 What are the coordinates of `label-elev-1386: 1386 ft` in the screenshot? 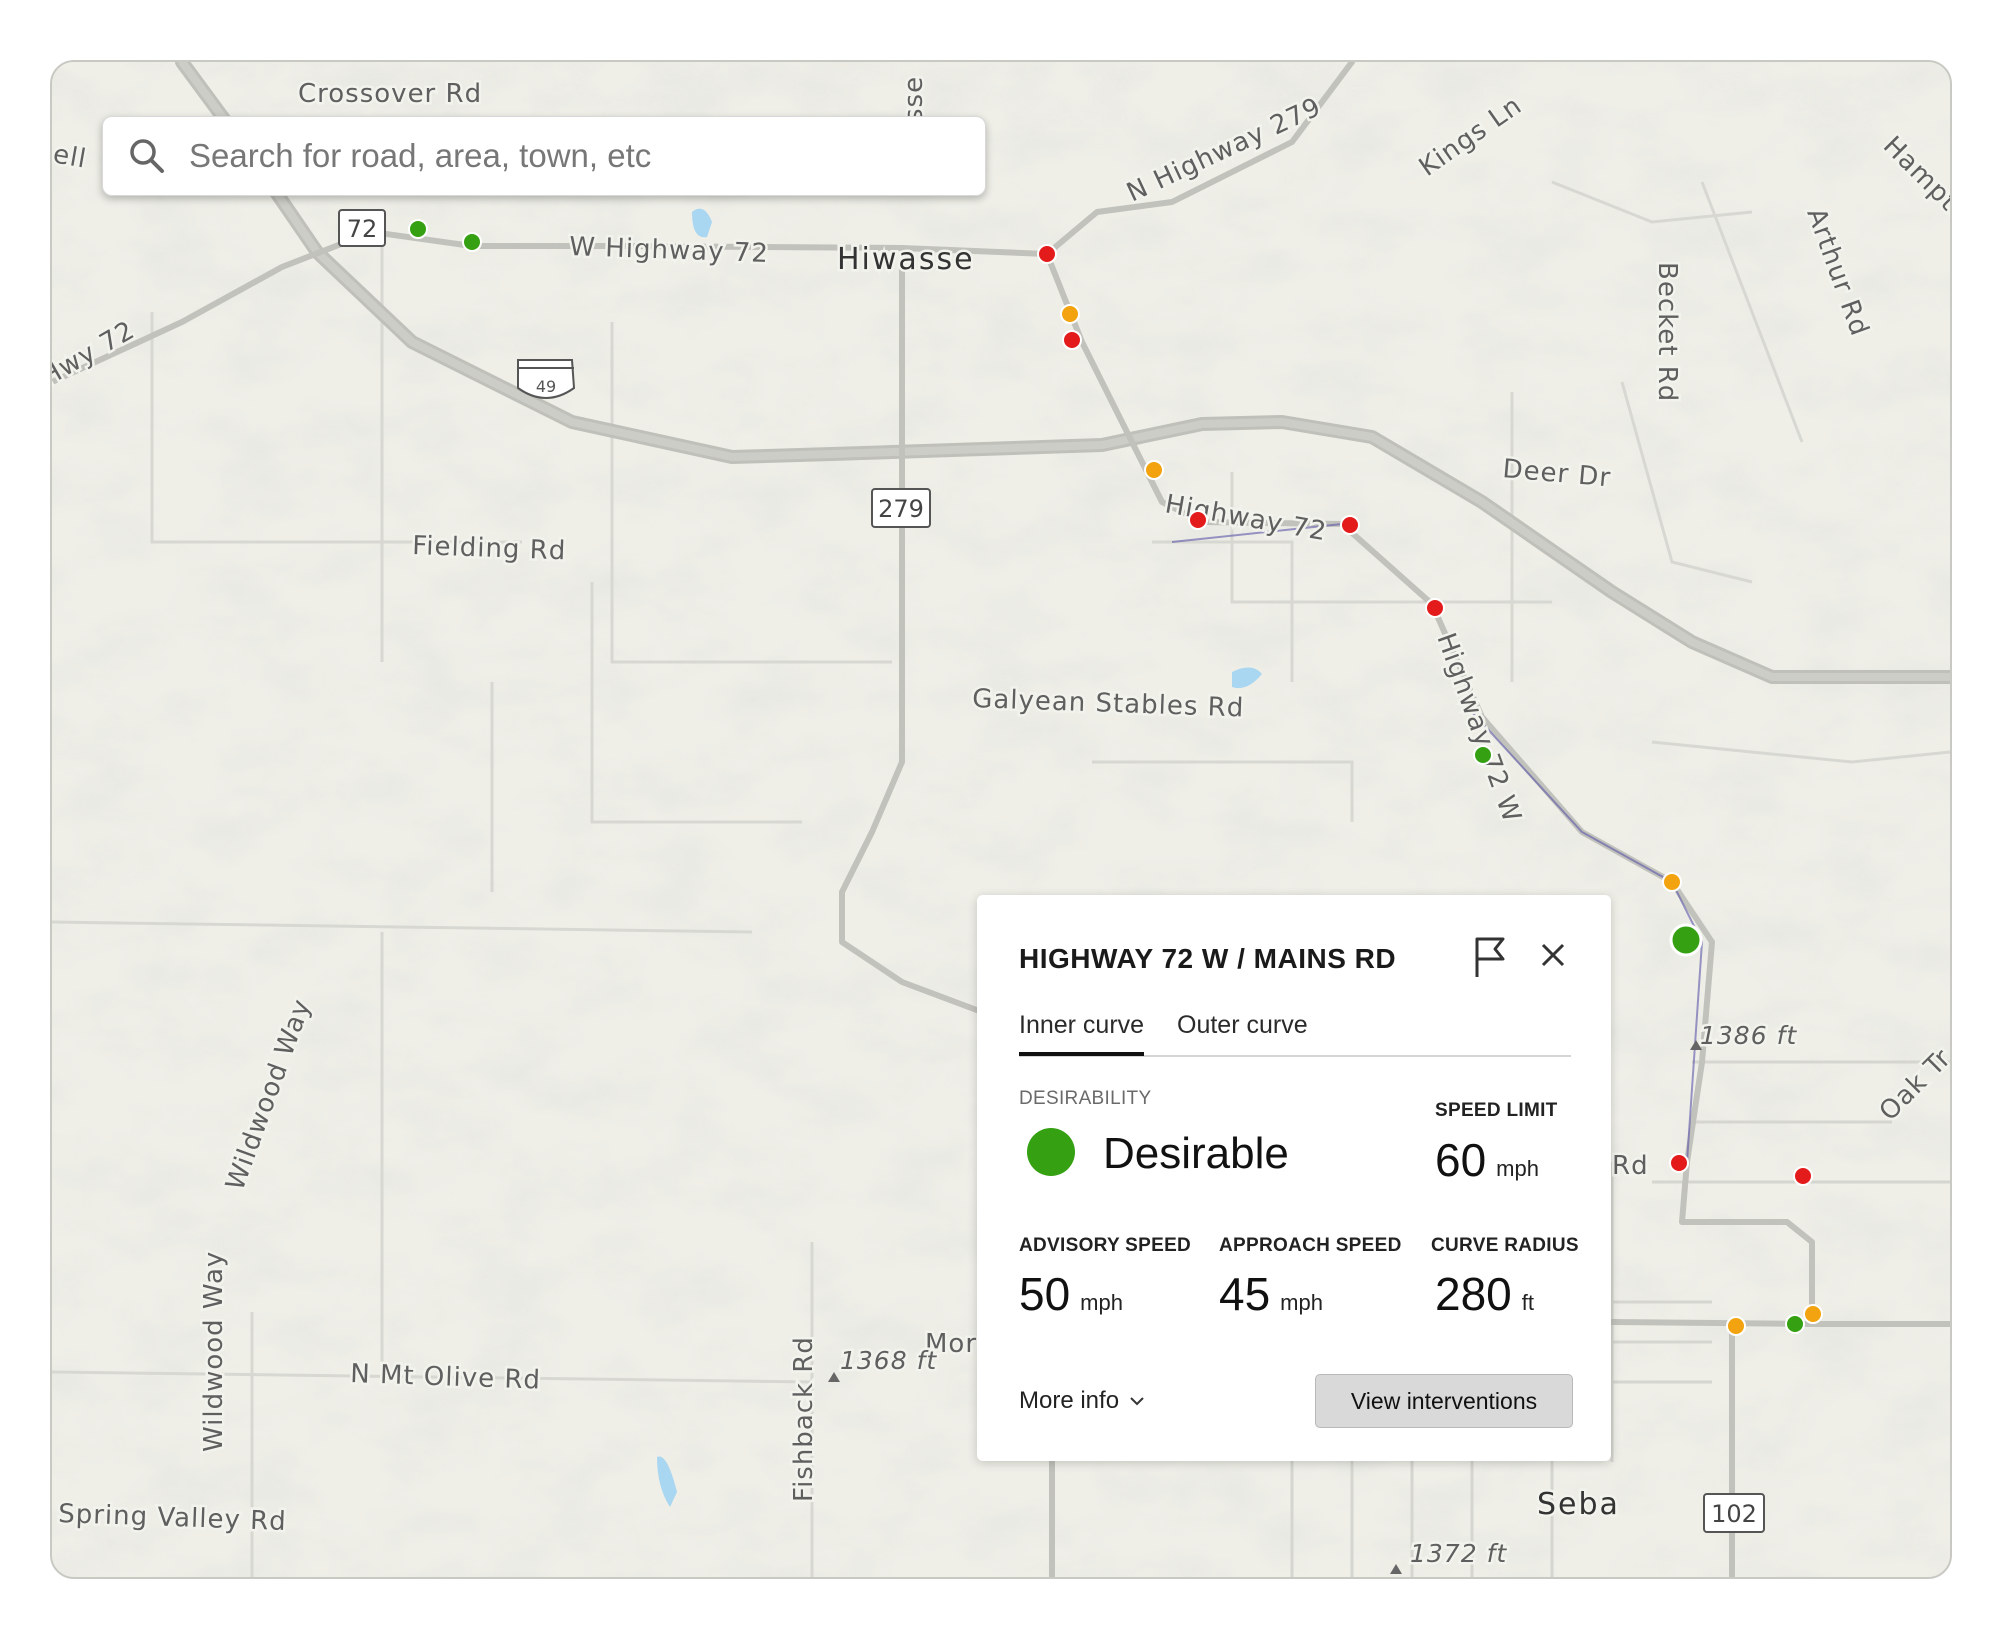 It's located at (1748, 1035).